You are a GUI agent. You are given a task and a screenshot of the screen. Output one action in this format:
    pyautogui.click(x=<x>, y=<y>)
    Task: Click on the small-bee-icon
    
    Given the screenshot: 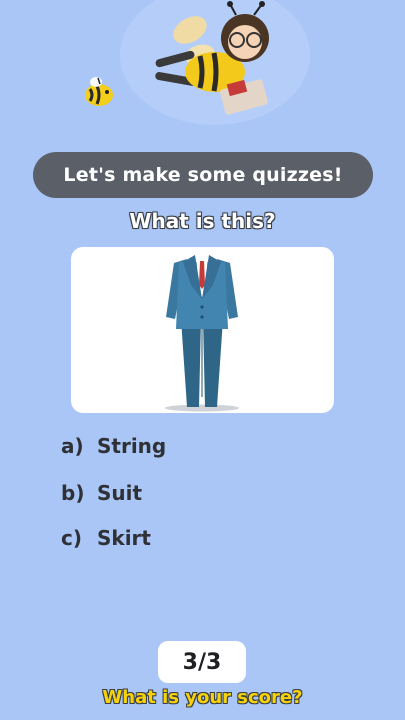 What is the action you would take?
    pyautogui.click(x=99, y=91)
    